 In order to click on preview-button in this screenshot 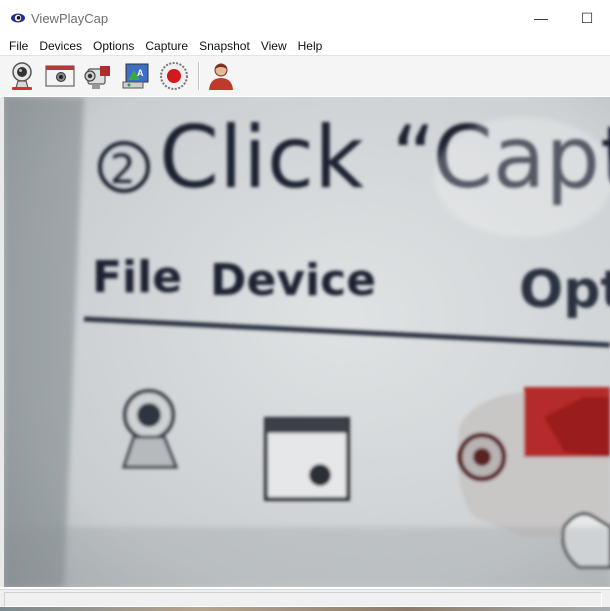, I will do `click(60, 76)`.